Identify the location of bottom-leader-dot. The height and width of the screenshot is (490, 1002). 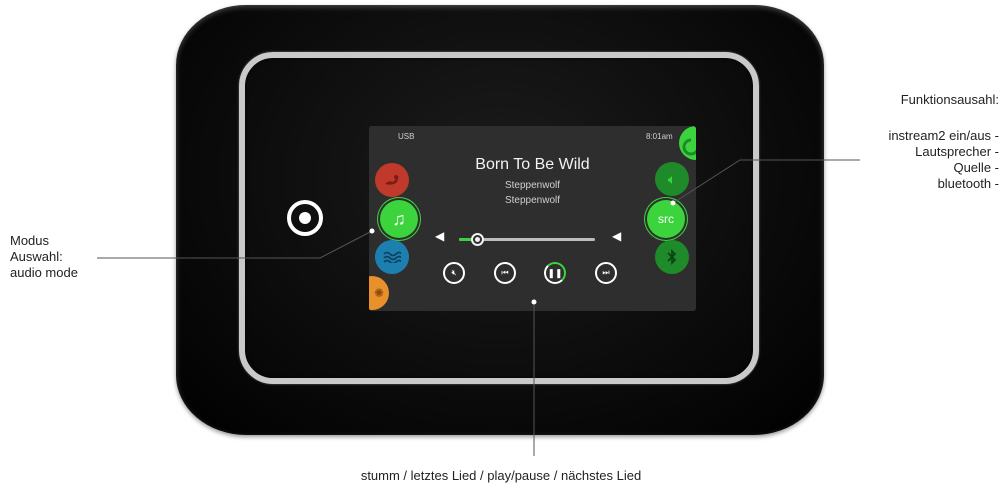
(534, 302).